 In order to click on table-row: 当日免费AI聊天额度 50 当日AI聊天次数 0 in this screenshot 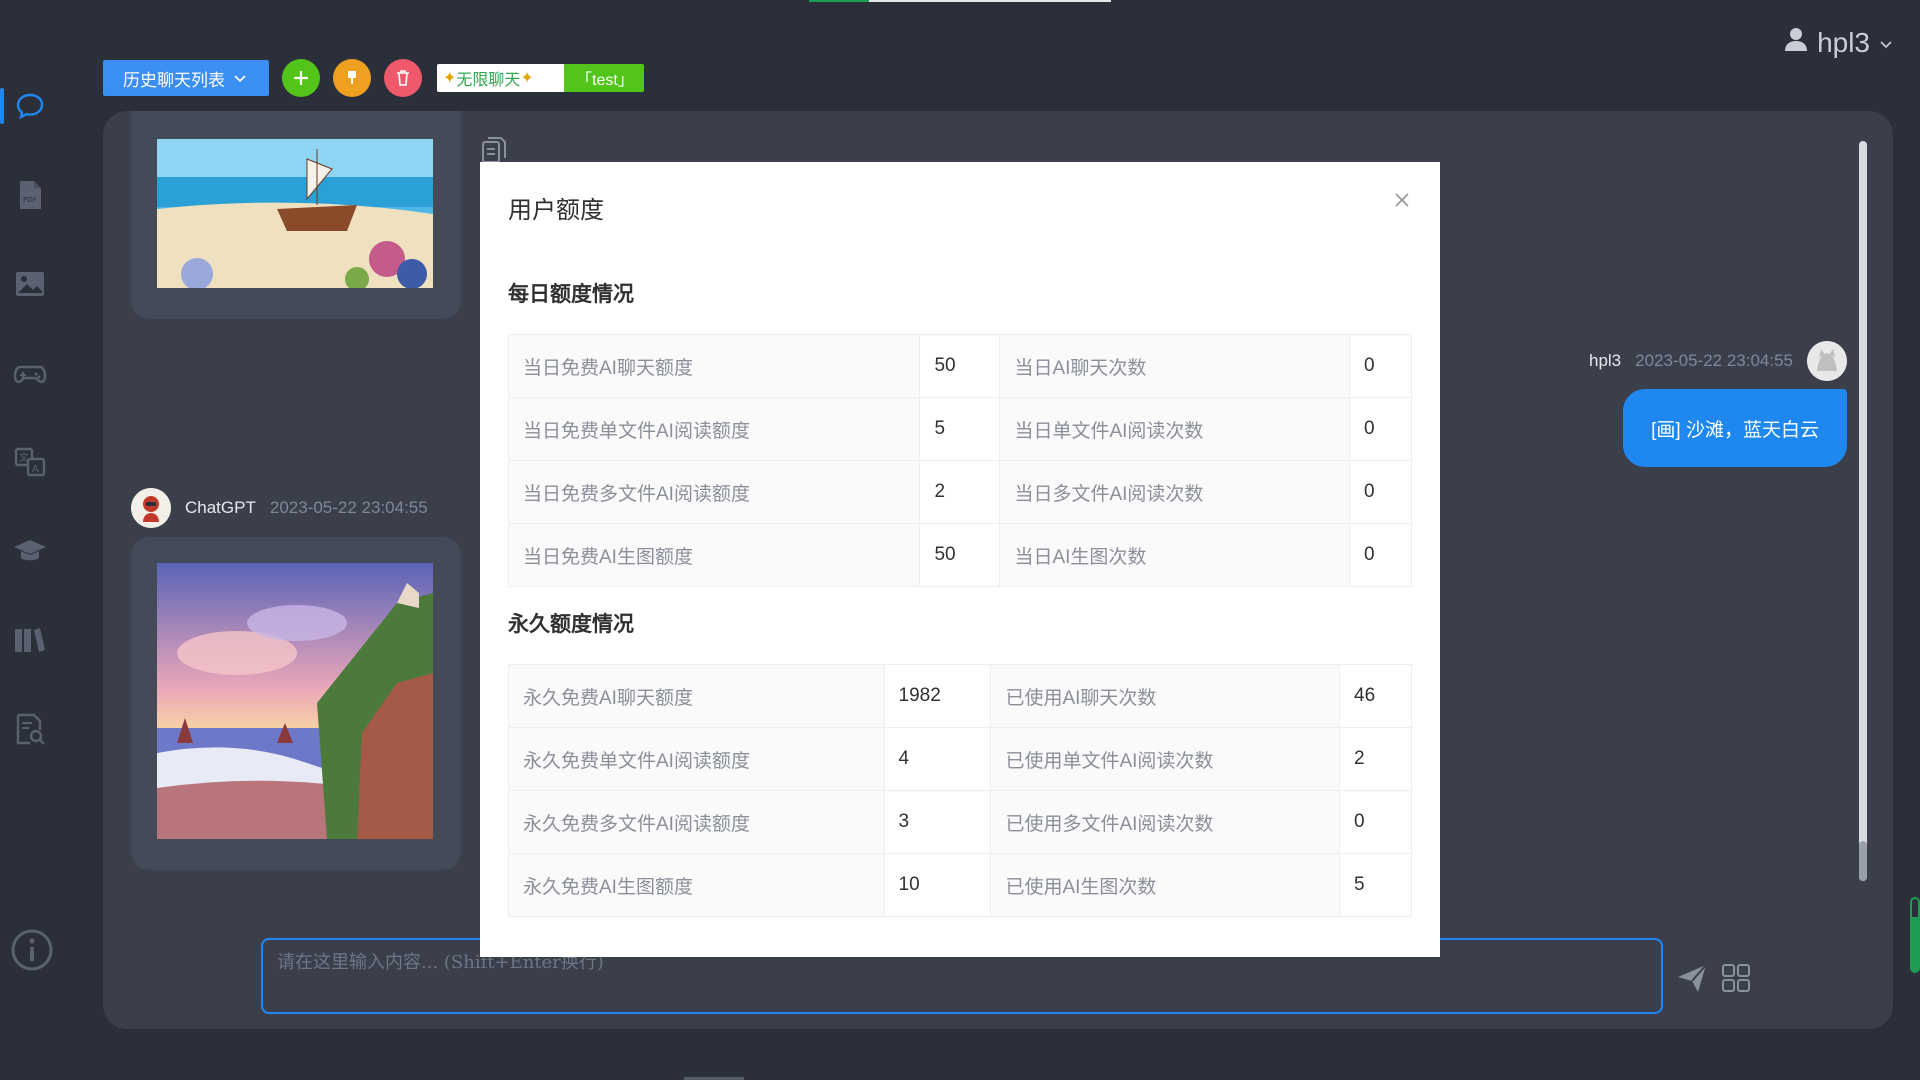, I will do `click(959, 366)`.